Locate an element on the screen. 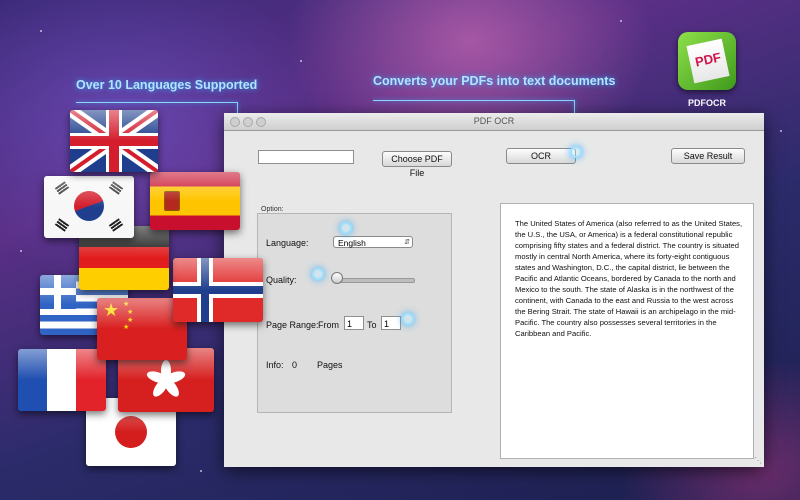 The width and height of the screenshot is (800, 500). language-label: Language: is located at coordinates (287, 243).